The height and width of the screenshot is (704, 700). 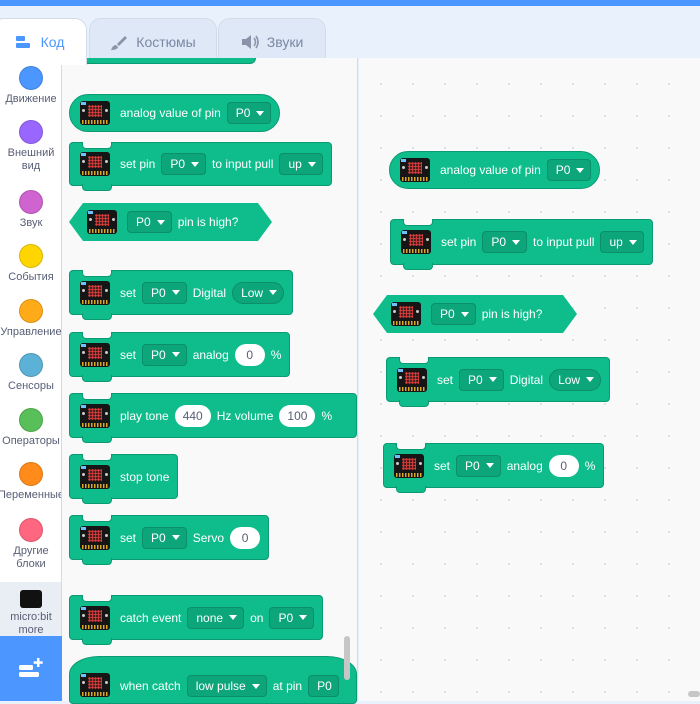 I want to click on palette-set-analog-block: set P0 analog 0 %, so click(x=180, y=357).